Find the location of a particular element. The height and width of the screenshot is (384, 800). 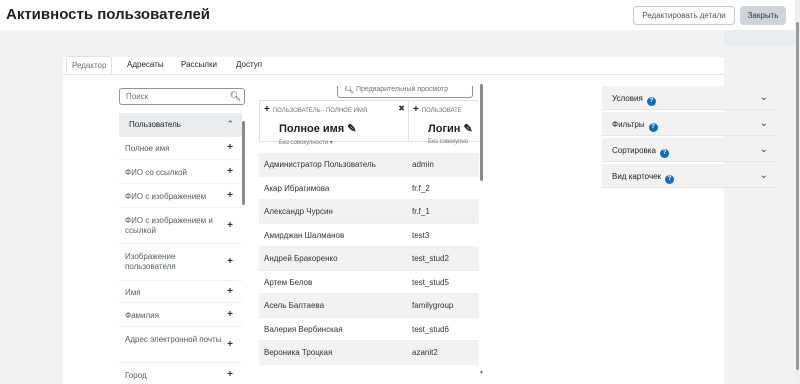

accordion-conditions: Условия? ⌄ is located at coordinates (689, 98).